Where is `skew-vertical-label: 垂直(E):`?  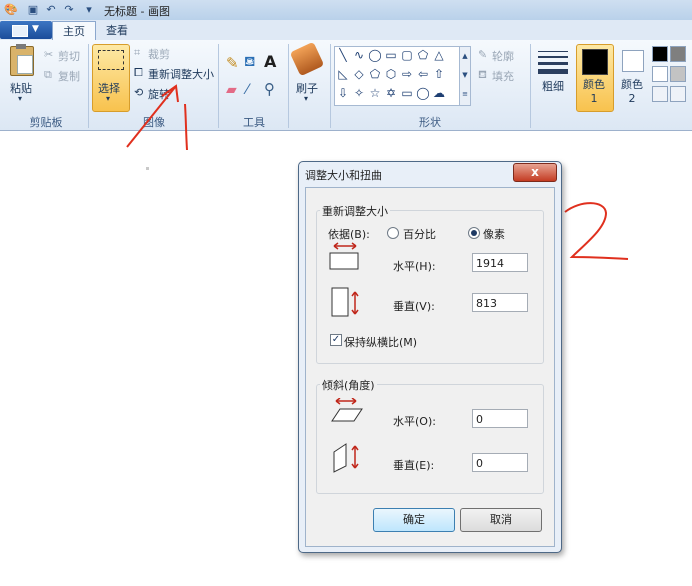
skew-vertical-label: 垂直(E): is located at coordinates (414, 465).